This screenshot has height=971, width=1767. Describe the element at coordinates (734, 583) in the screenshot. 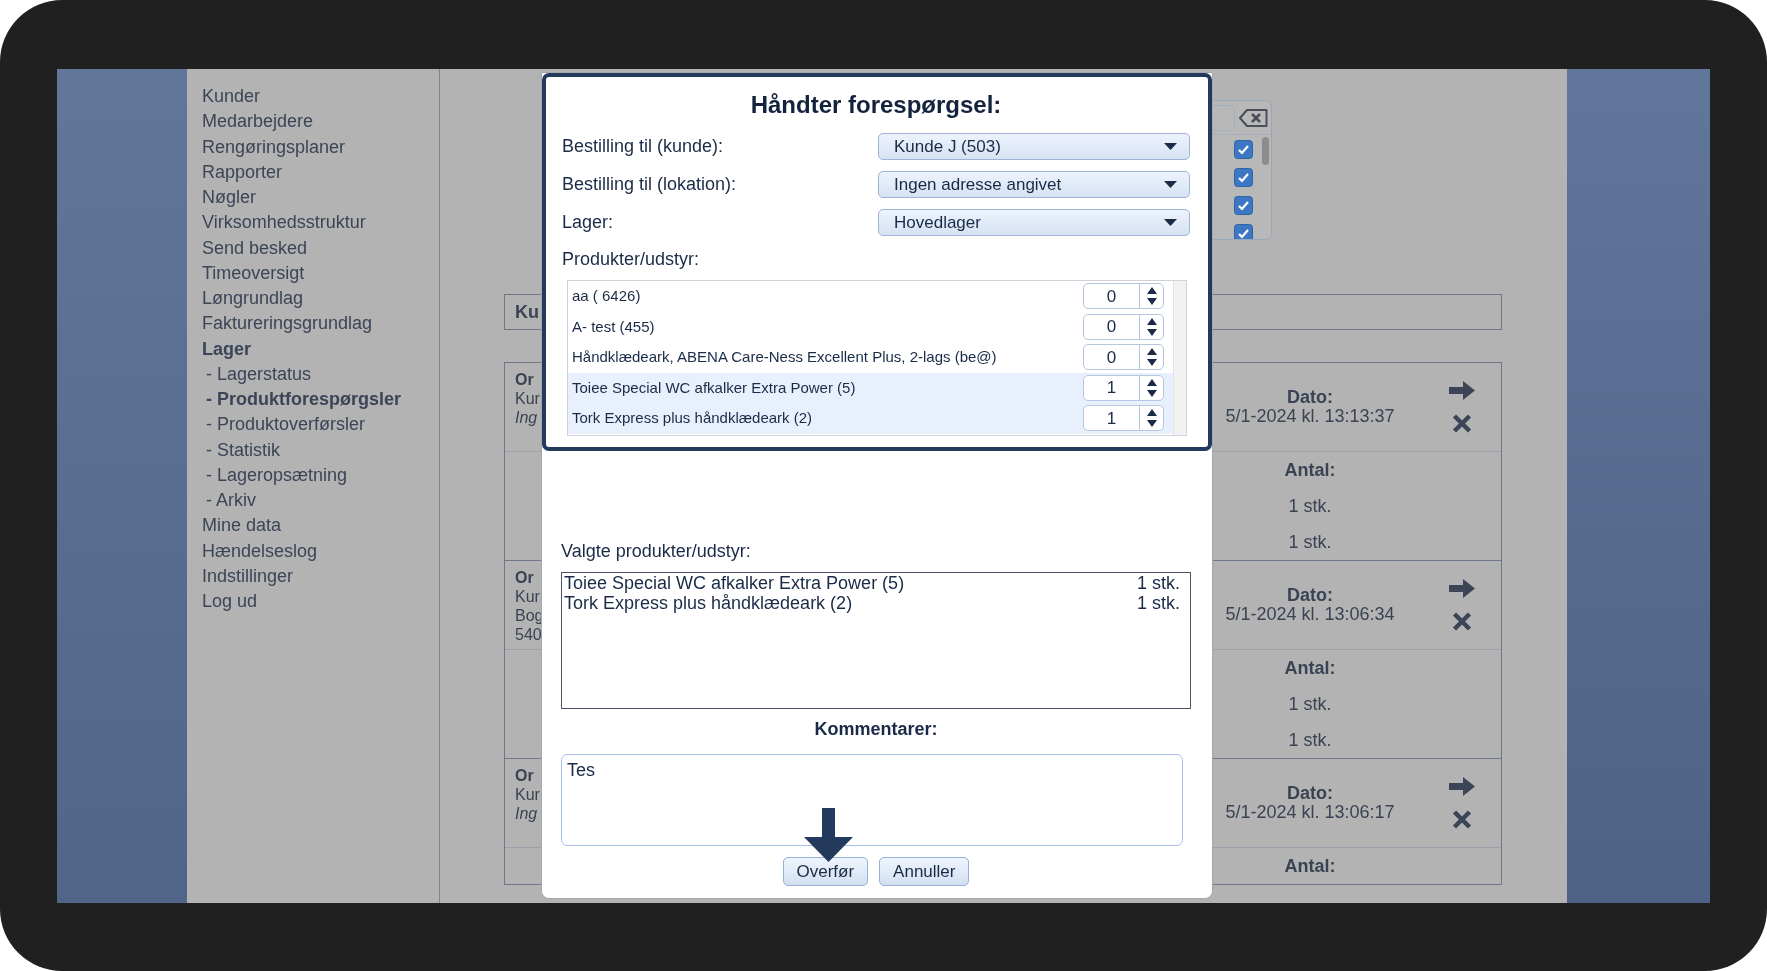

I see `selected-product-name: Toiee Special WC afkalker Extra Power (5)` at that location.